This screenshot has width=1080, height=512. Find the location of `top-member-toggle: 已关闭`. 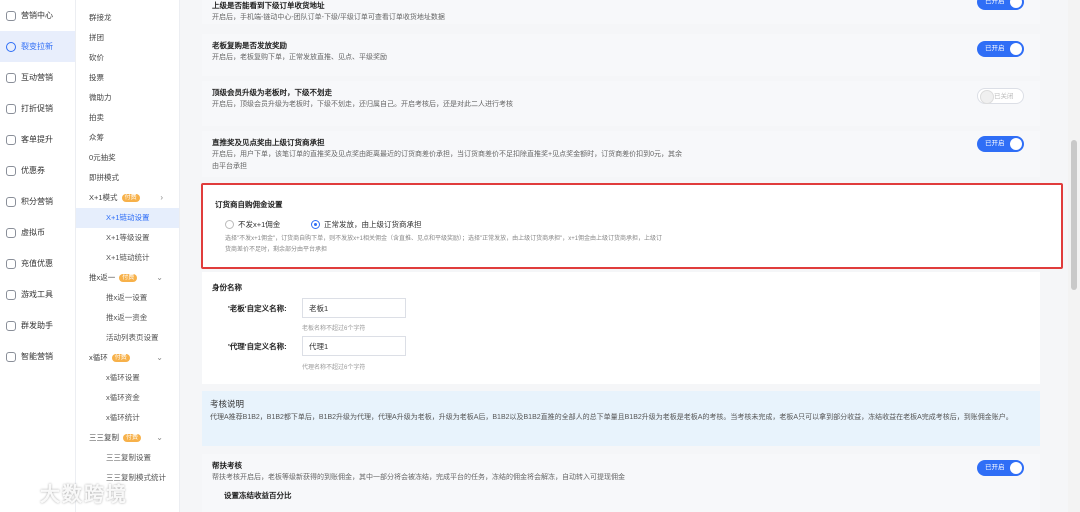

top-member-toggle: 已关闭 is located at coordinates (1000, 96).